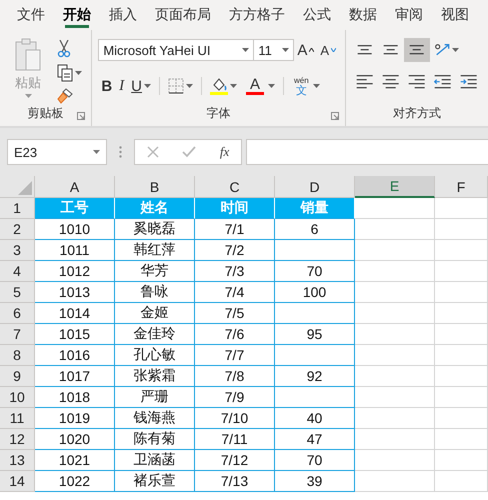 The height and width of the screenshot is (500, 488). Describe the element at coordinates (443, 82) in the screenshot. I see `decrease-indent-icon` at that location.